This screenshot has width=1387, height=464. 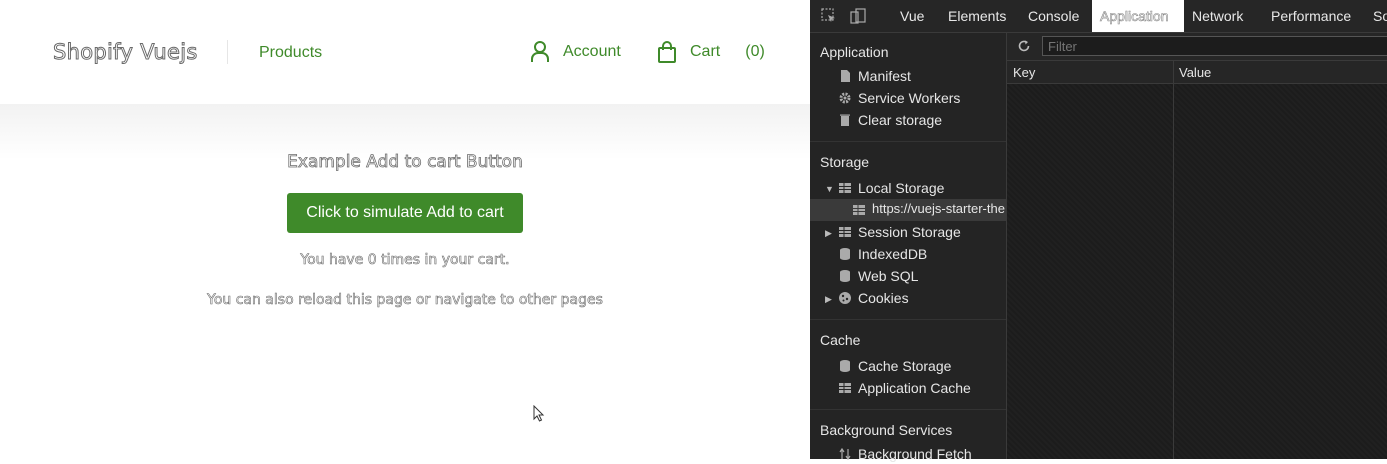 What do you see at coordinates (884, 76) in the screenshot?
I see `sidebar-item-label: Manifest` at bounding box center [884, 76].